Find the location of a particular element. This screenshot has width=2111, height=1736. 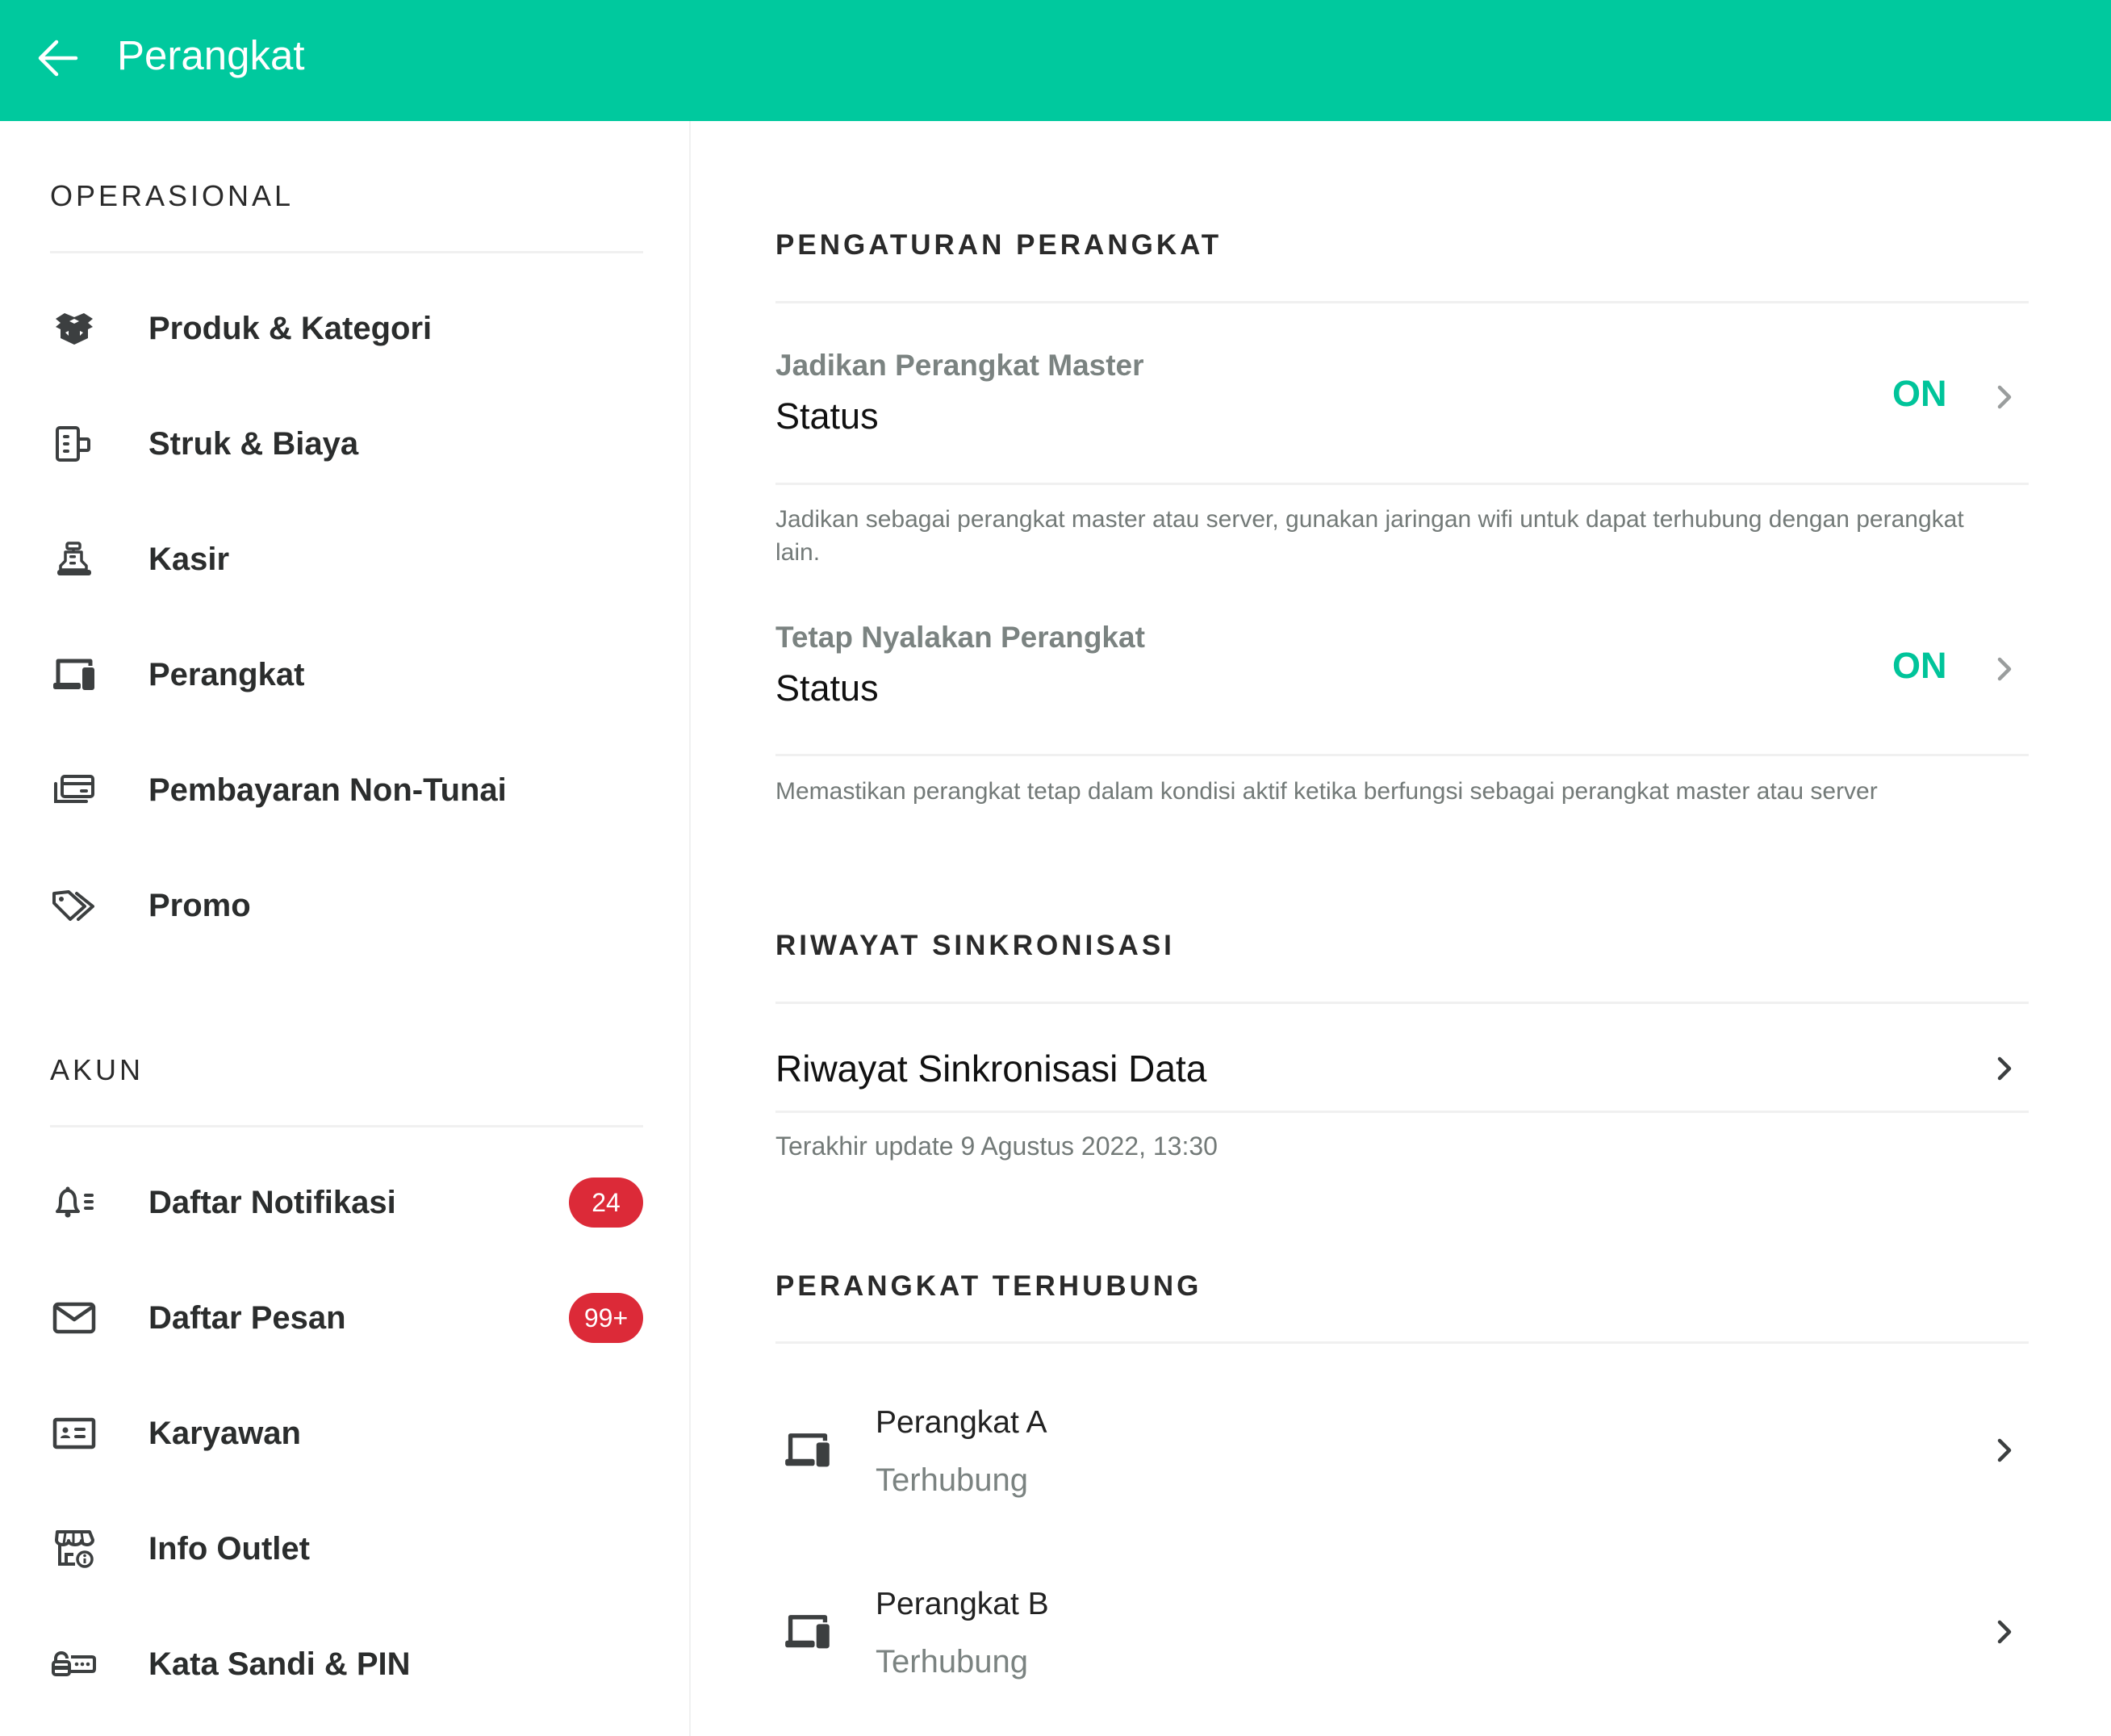

store-info-icon is located at coordinates (74, 1549).